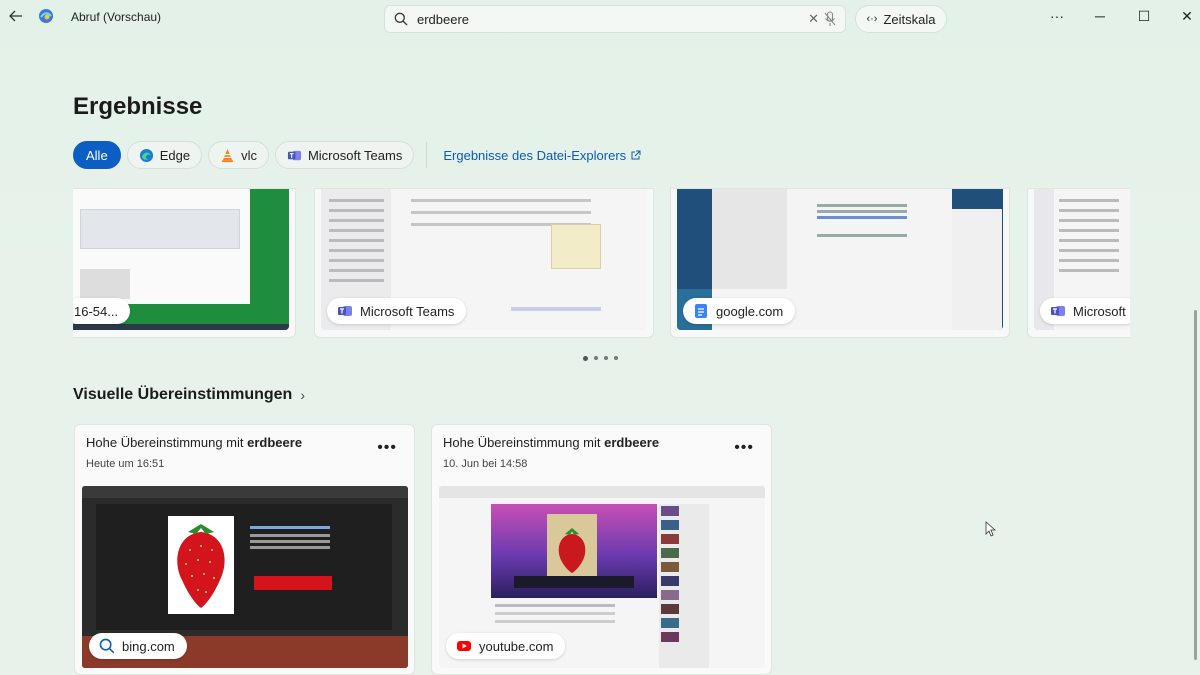 This screenshot has width=1200, height=675. Describe the element at coordinates (16, 16) in the screenshot. I see `back-arrow-icon` at that location.